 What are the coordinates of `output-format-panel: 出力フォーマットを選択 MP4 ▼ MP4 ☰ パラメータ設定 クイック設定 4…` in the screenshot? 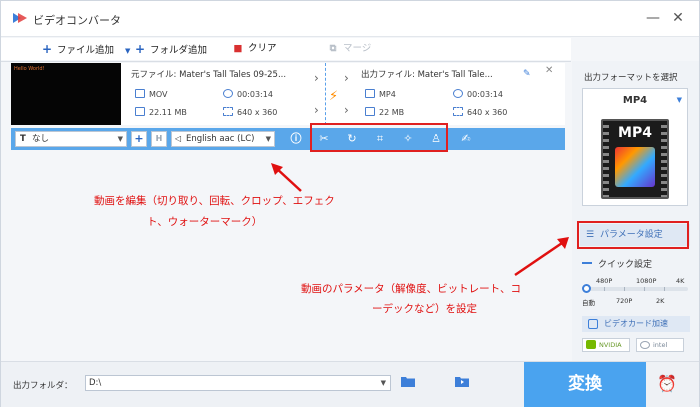 It's located at (635, 211).